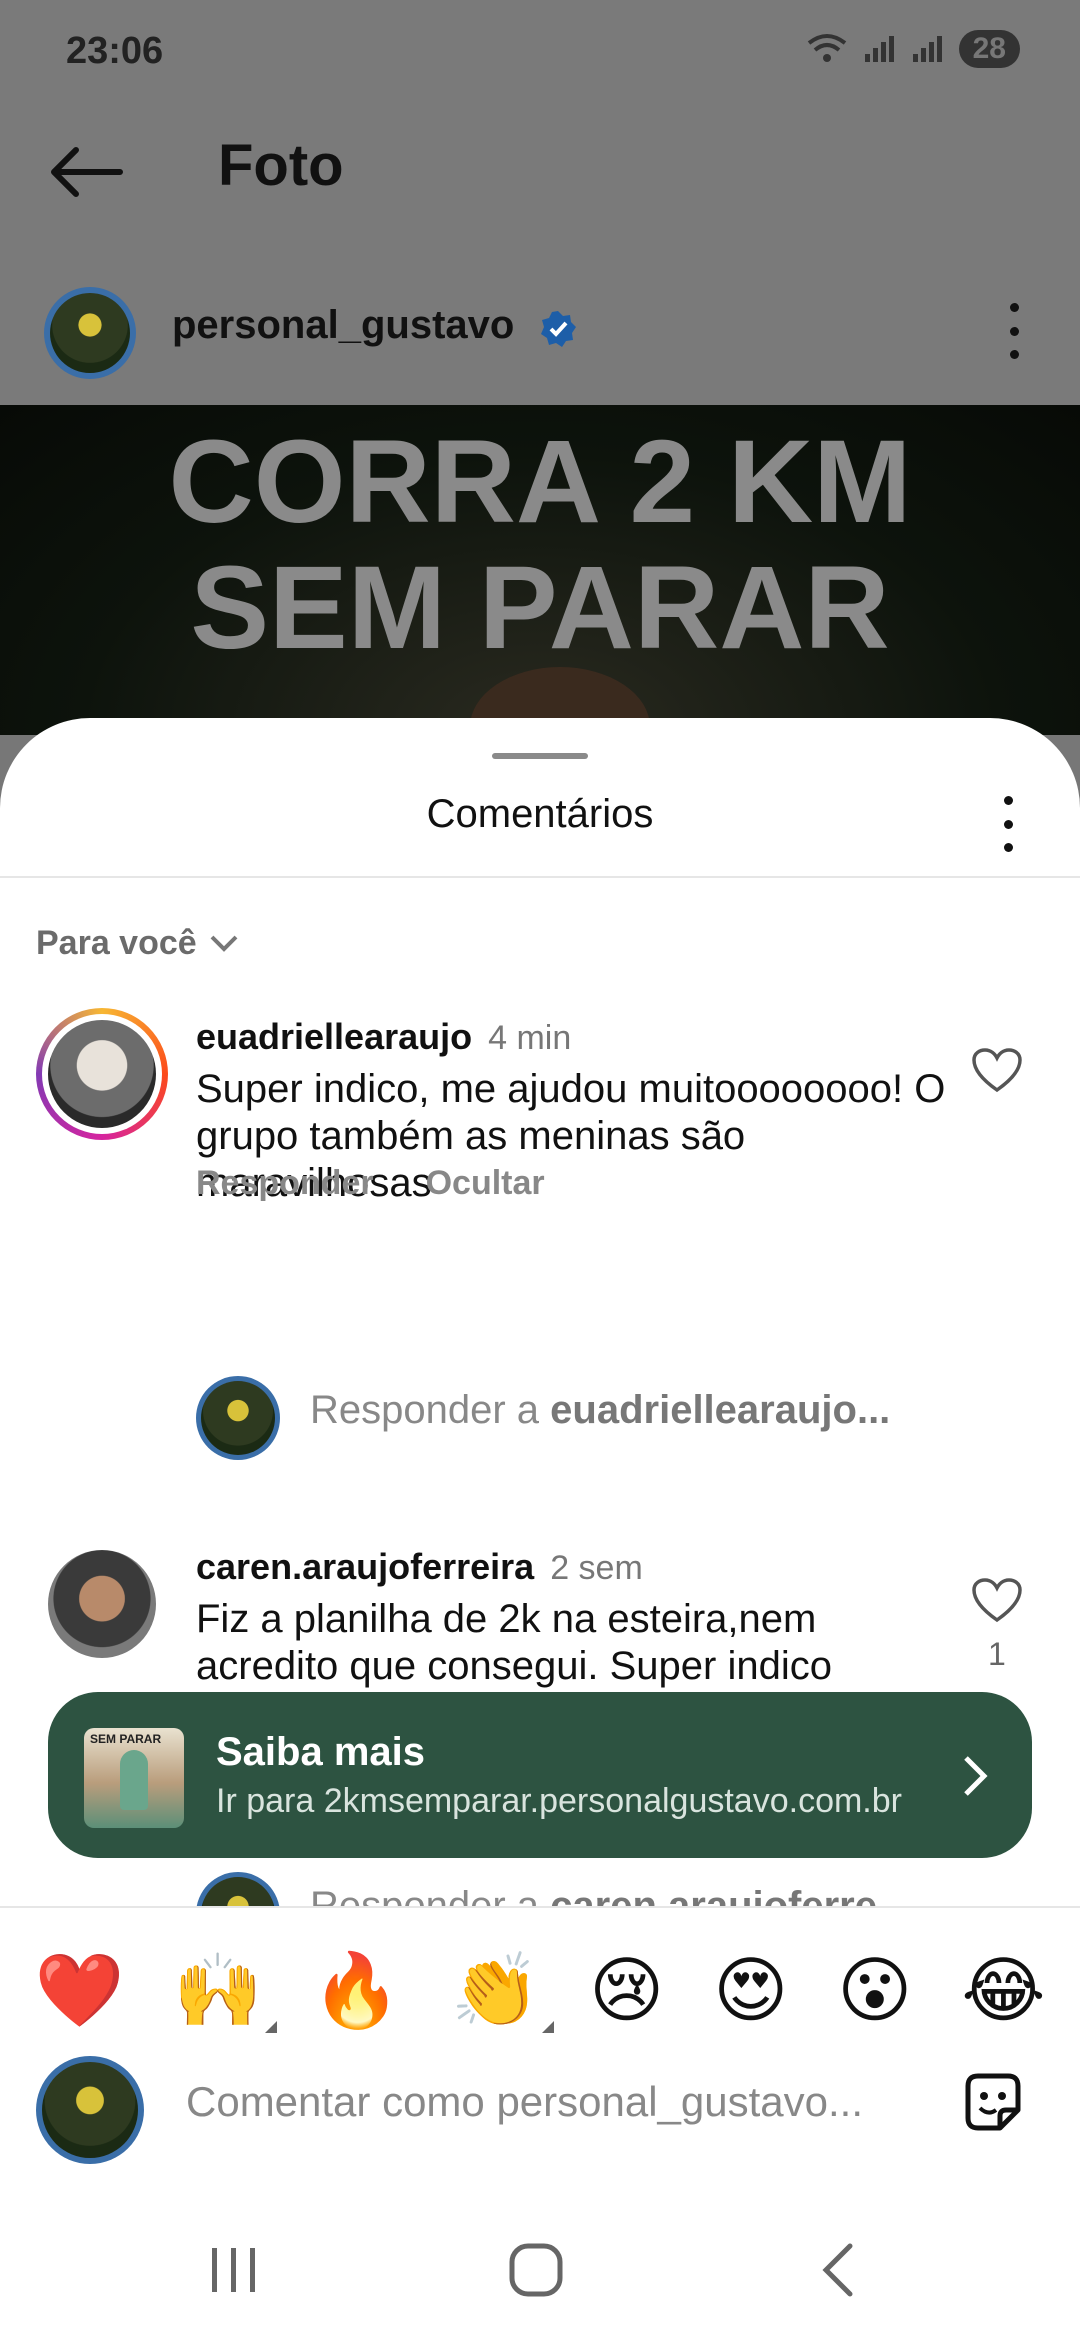 The width and height of the screenshot is (1080, 2340). Describe the element at coordinates (281, 165) in the screenshot. I see `page-title: Foto` at that location.